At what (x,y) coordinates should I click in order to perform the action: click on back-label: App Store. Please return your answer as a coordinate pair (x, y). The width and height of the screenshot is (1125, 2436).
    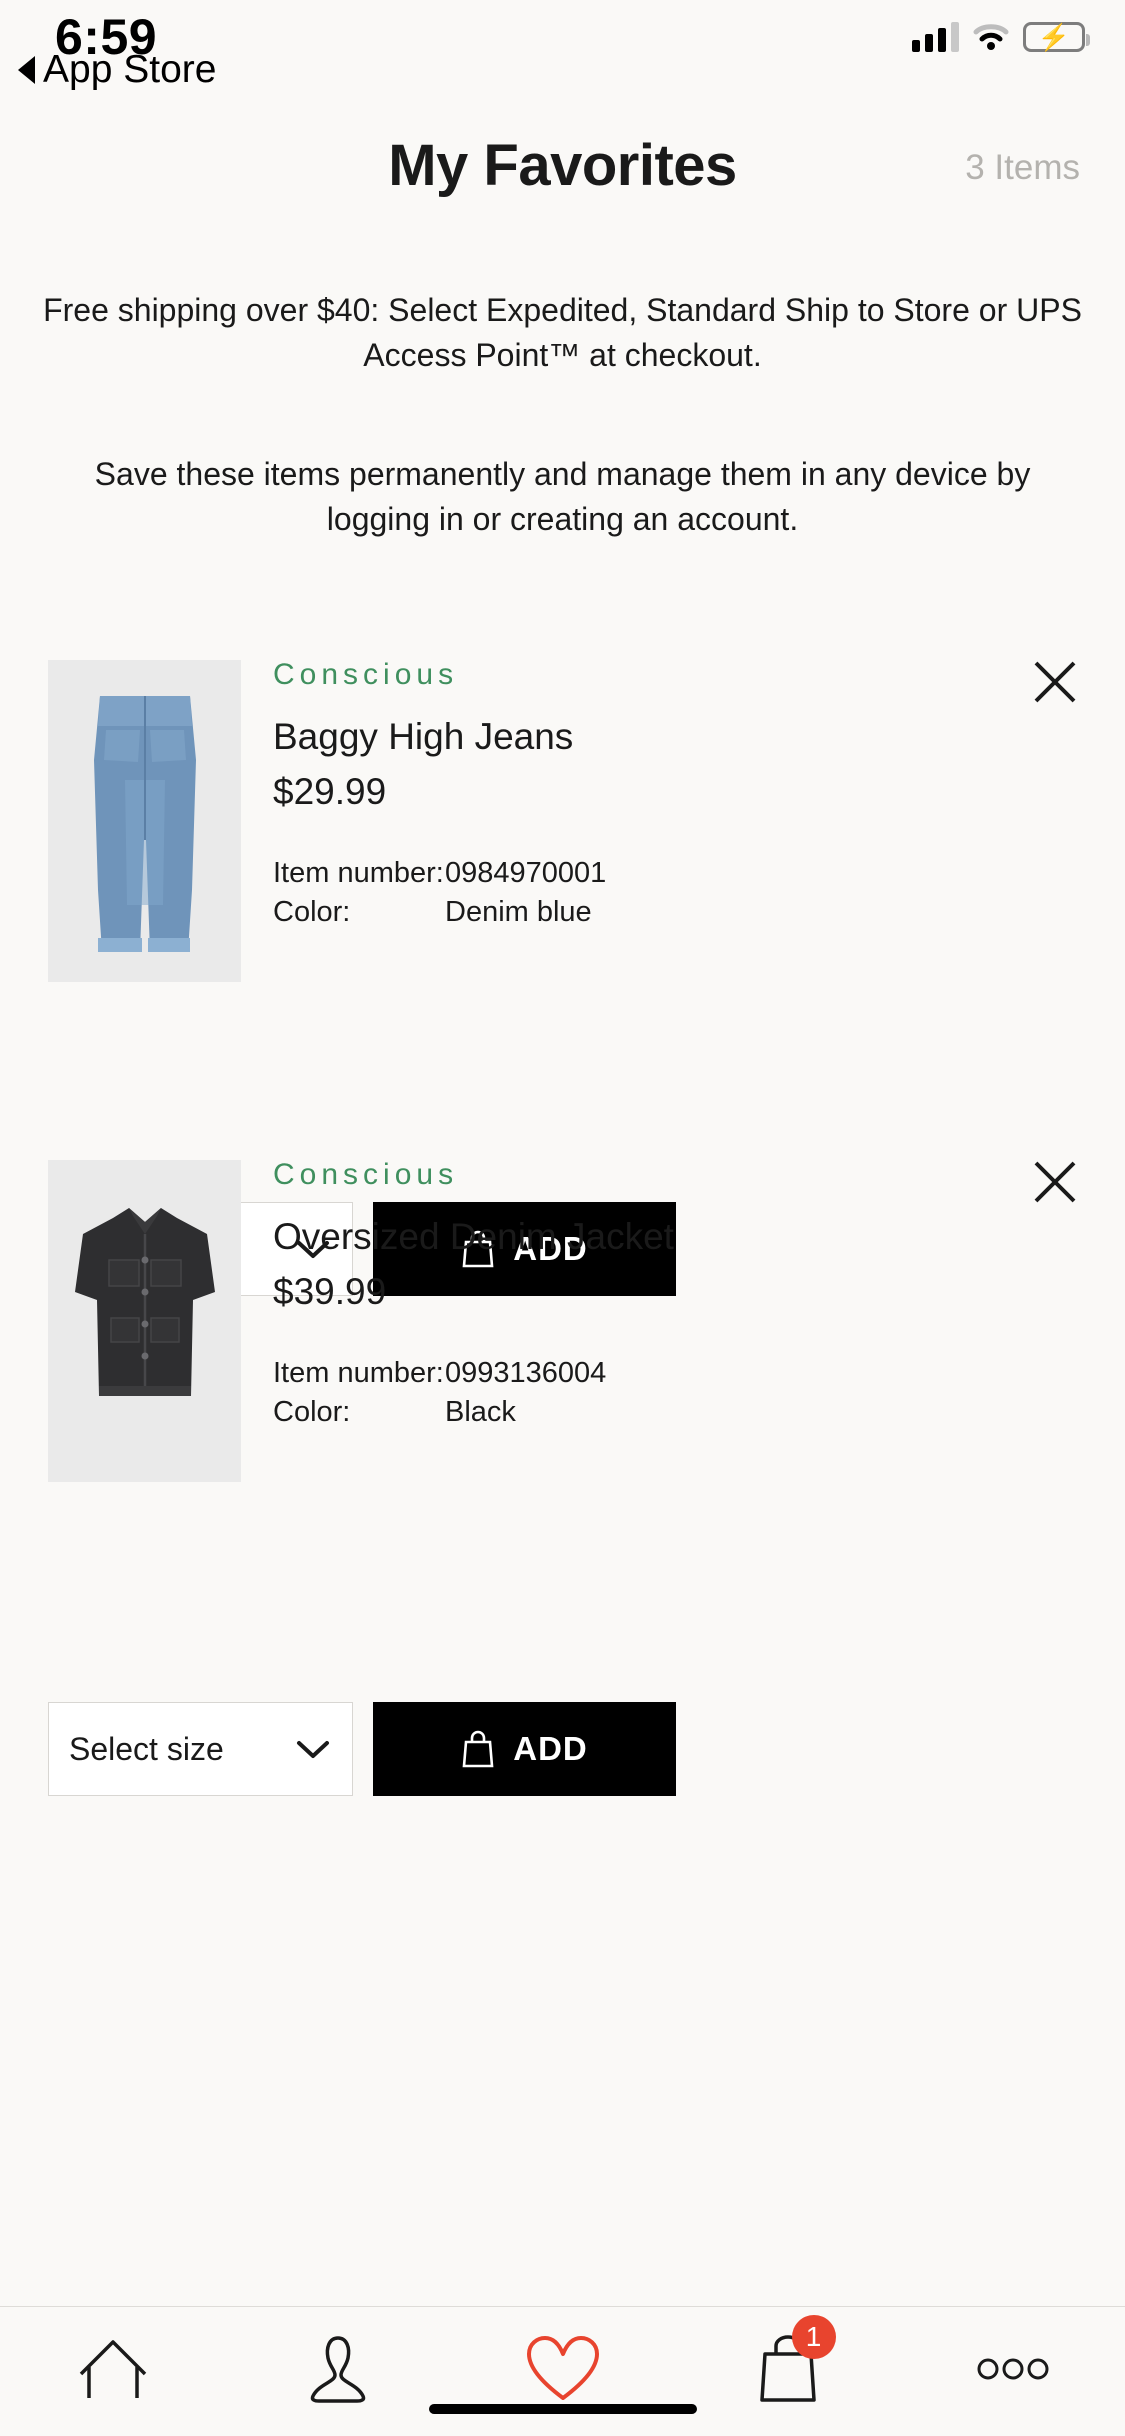
    Looking at the image, I should click on (130, 69).